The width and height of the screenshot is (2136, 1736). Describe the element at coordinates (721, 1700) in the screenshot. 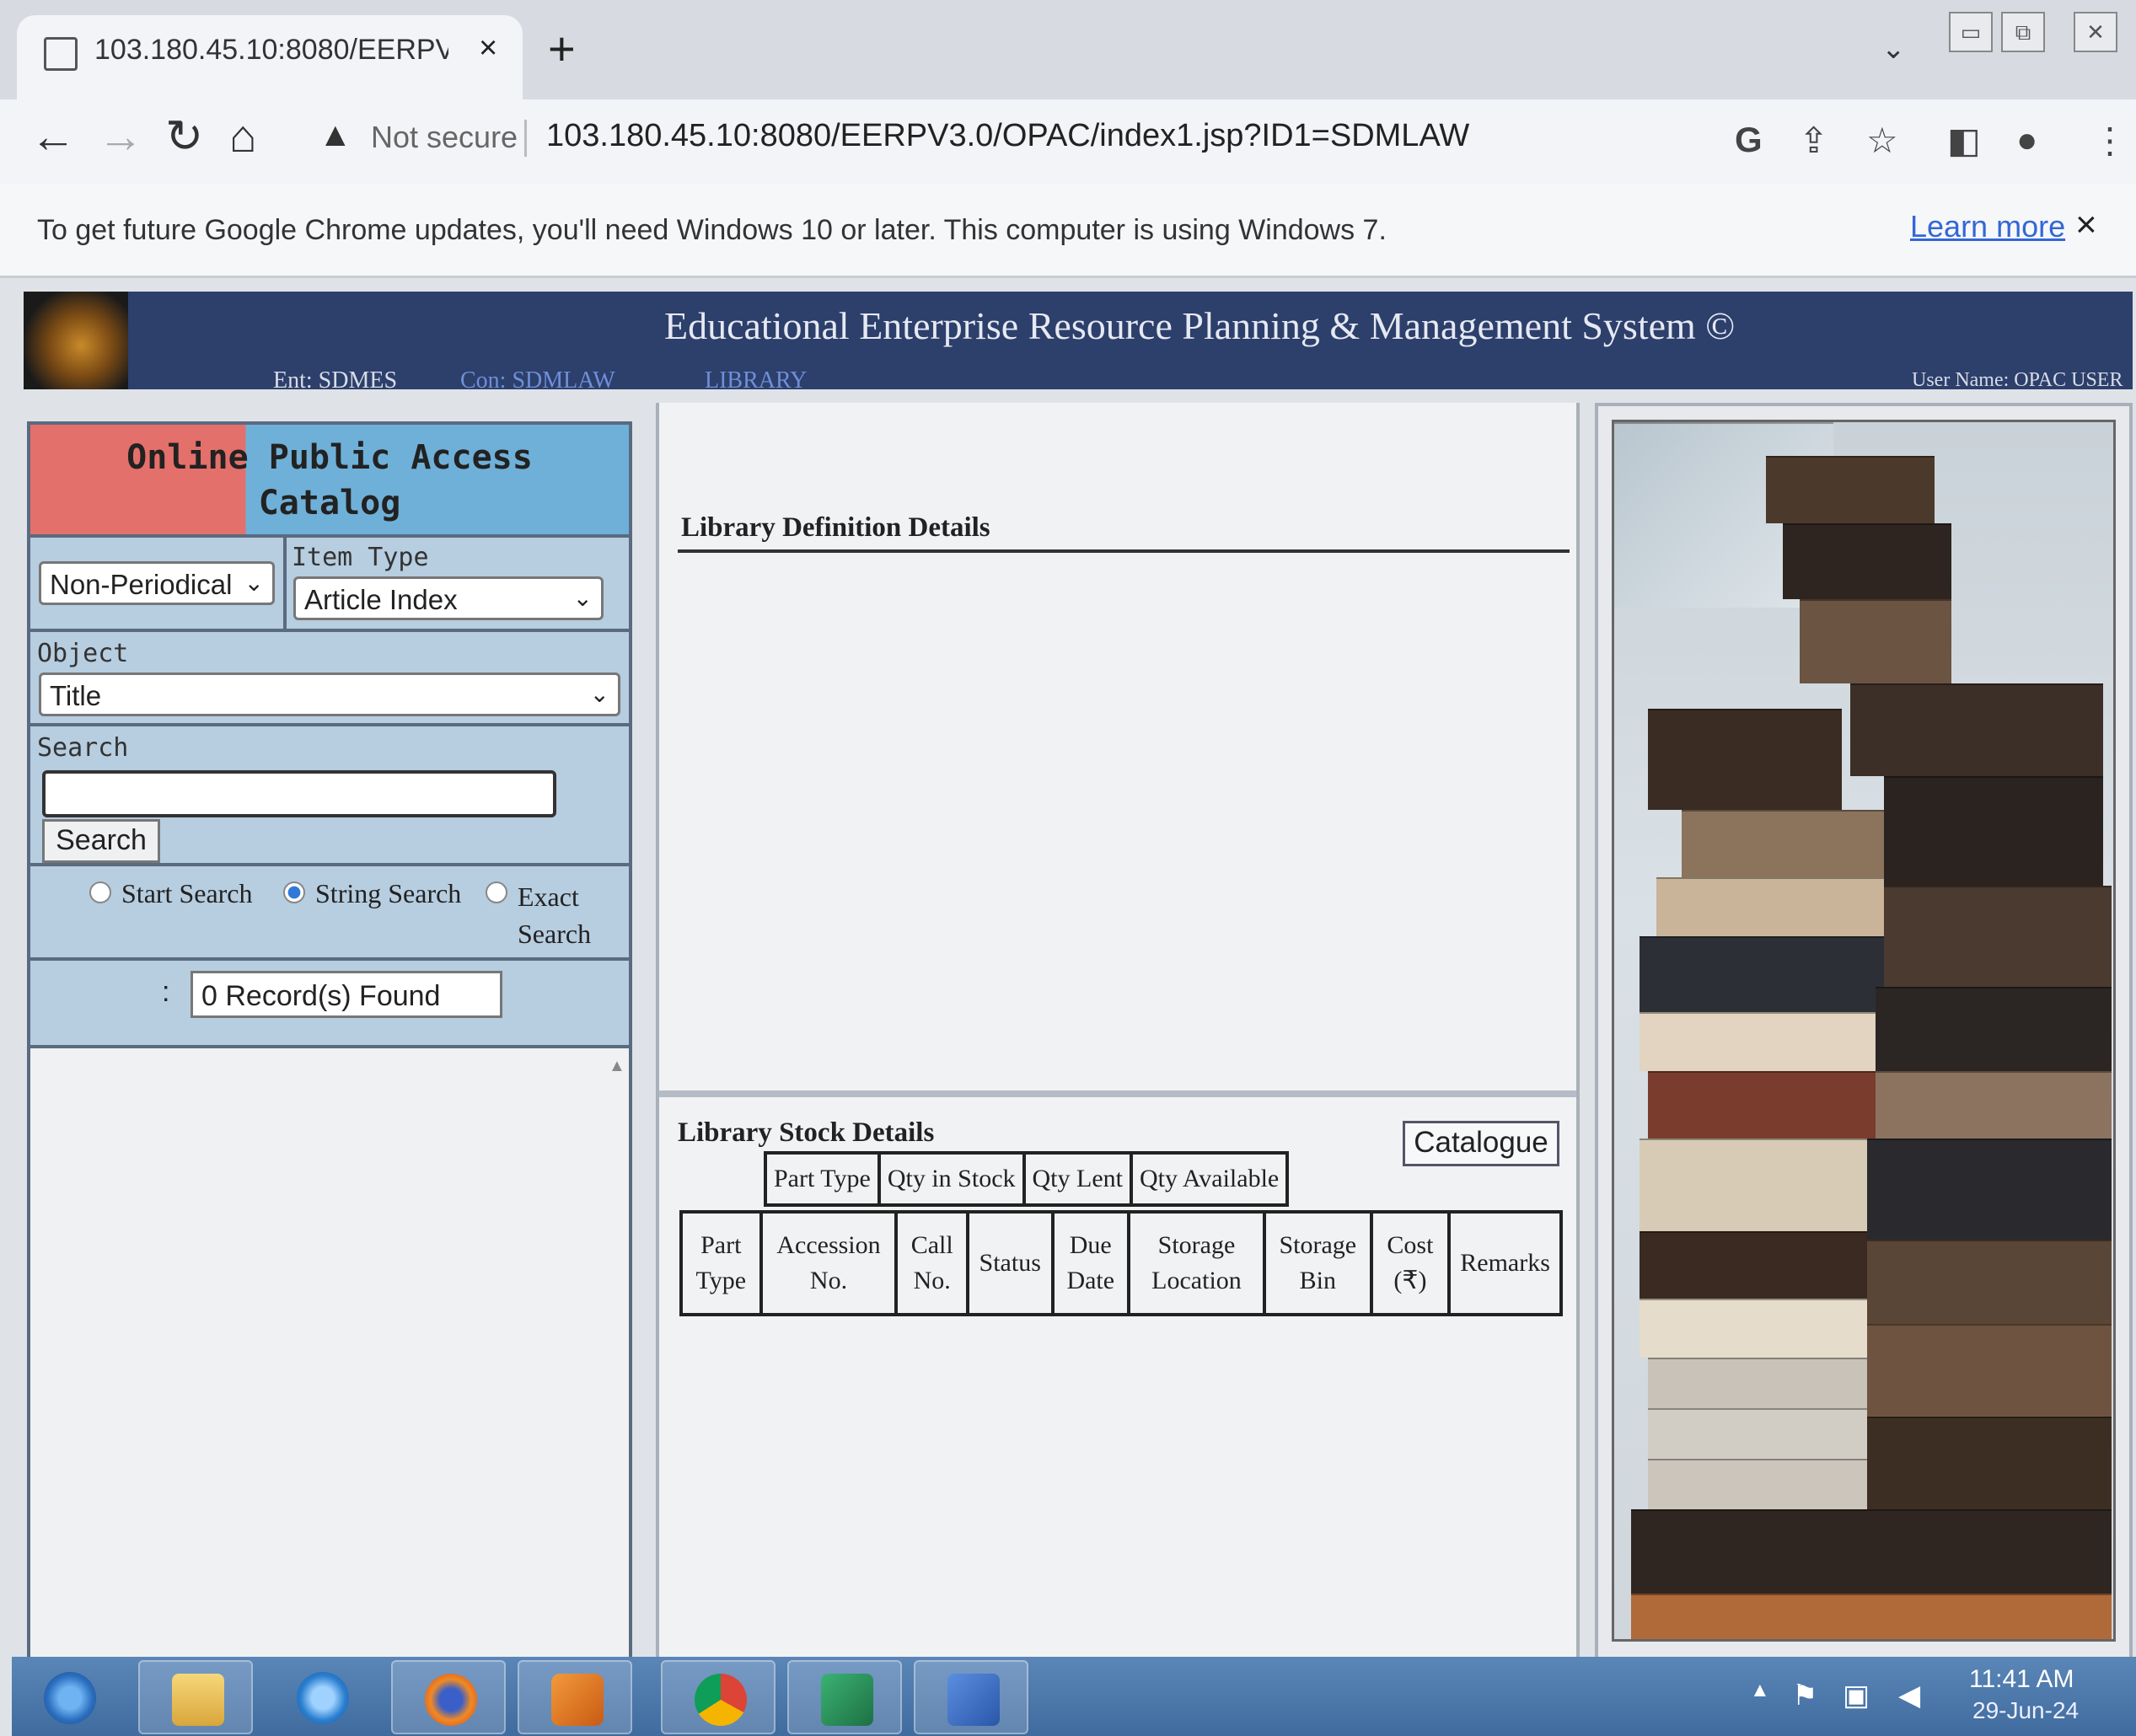

I see `chrome-icon` at that location.